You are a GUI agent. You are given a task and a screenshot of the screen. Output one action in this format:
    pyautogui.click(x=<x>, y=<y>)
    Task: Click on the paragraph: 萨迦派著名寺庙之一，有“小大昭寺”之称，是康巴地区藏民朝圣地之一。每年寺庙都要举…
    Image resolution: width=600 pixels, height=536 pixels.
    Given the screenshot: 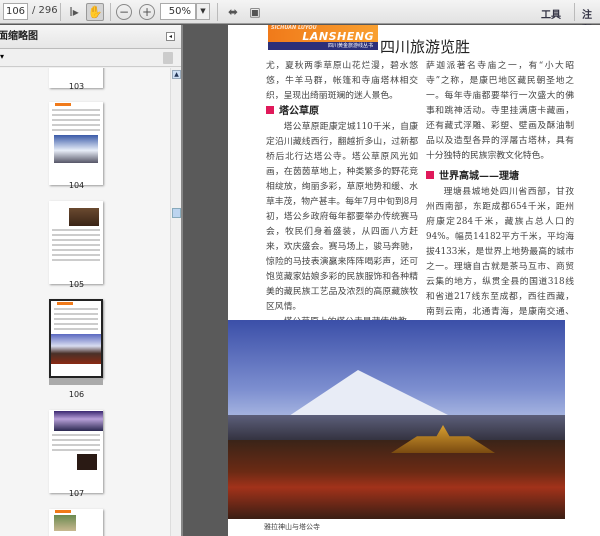 What is the action you would take?
    pyautogui.click(x=500, y=111)
    